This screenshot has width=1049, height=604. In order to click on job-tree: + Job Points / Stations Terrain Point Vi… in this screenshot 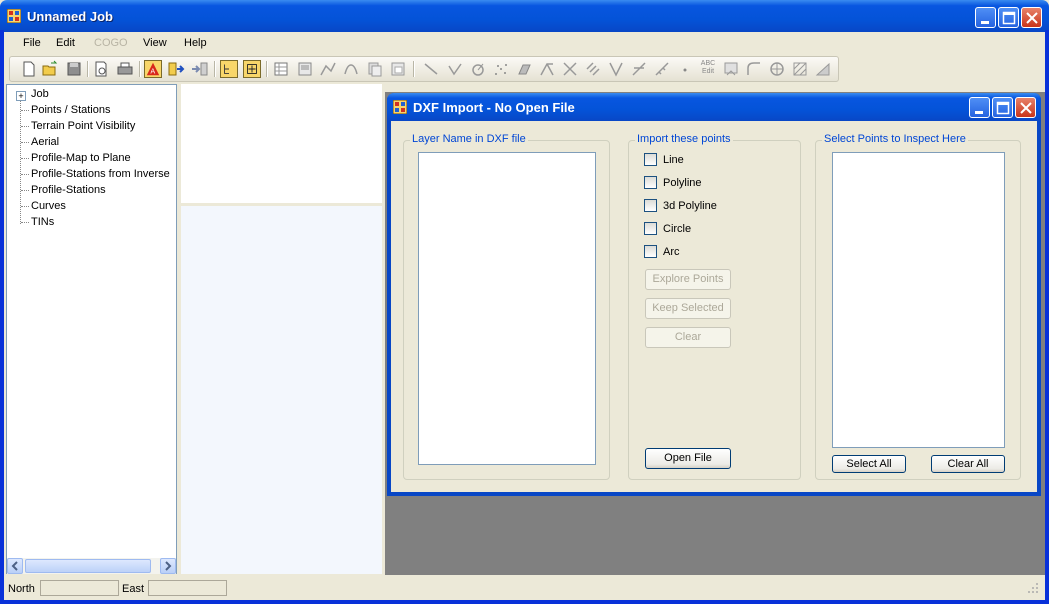, I will do `click(91, 329)`.